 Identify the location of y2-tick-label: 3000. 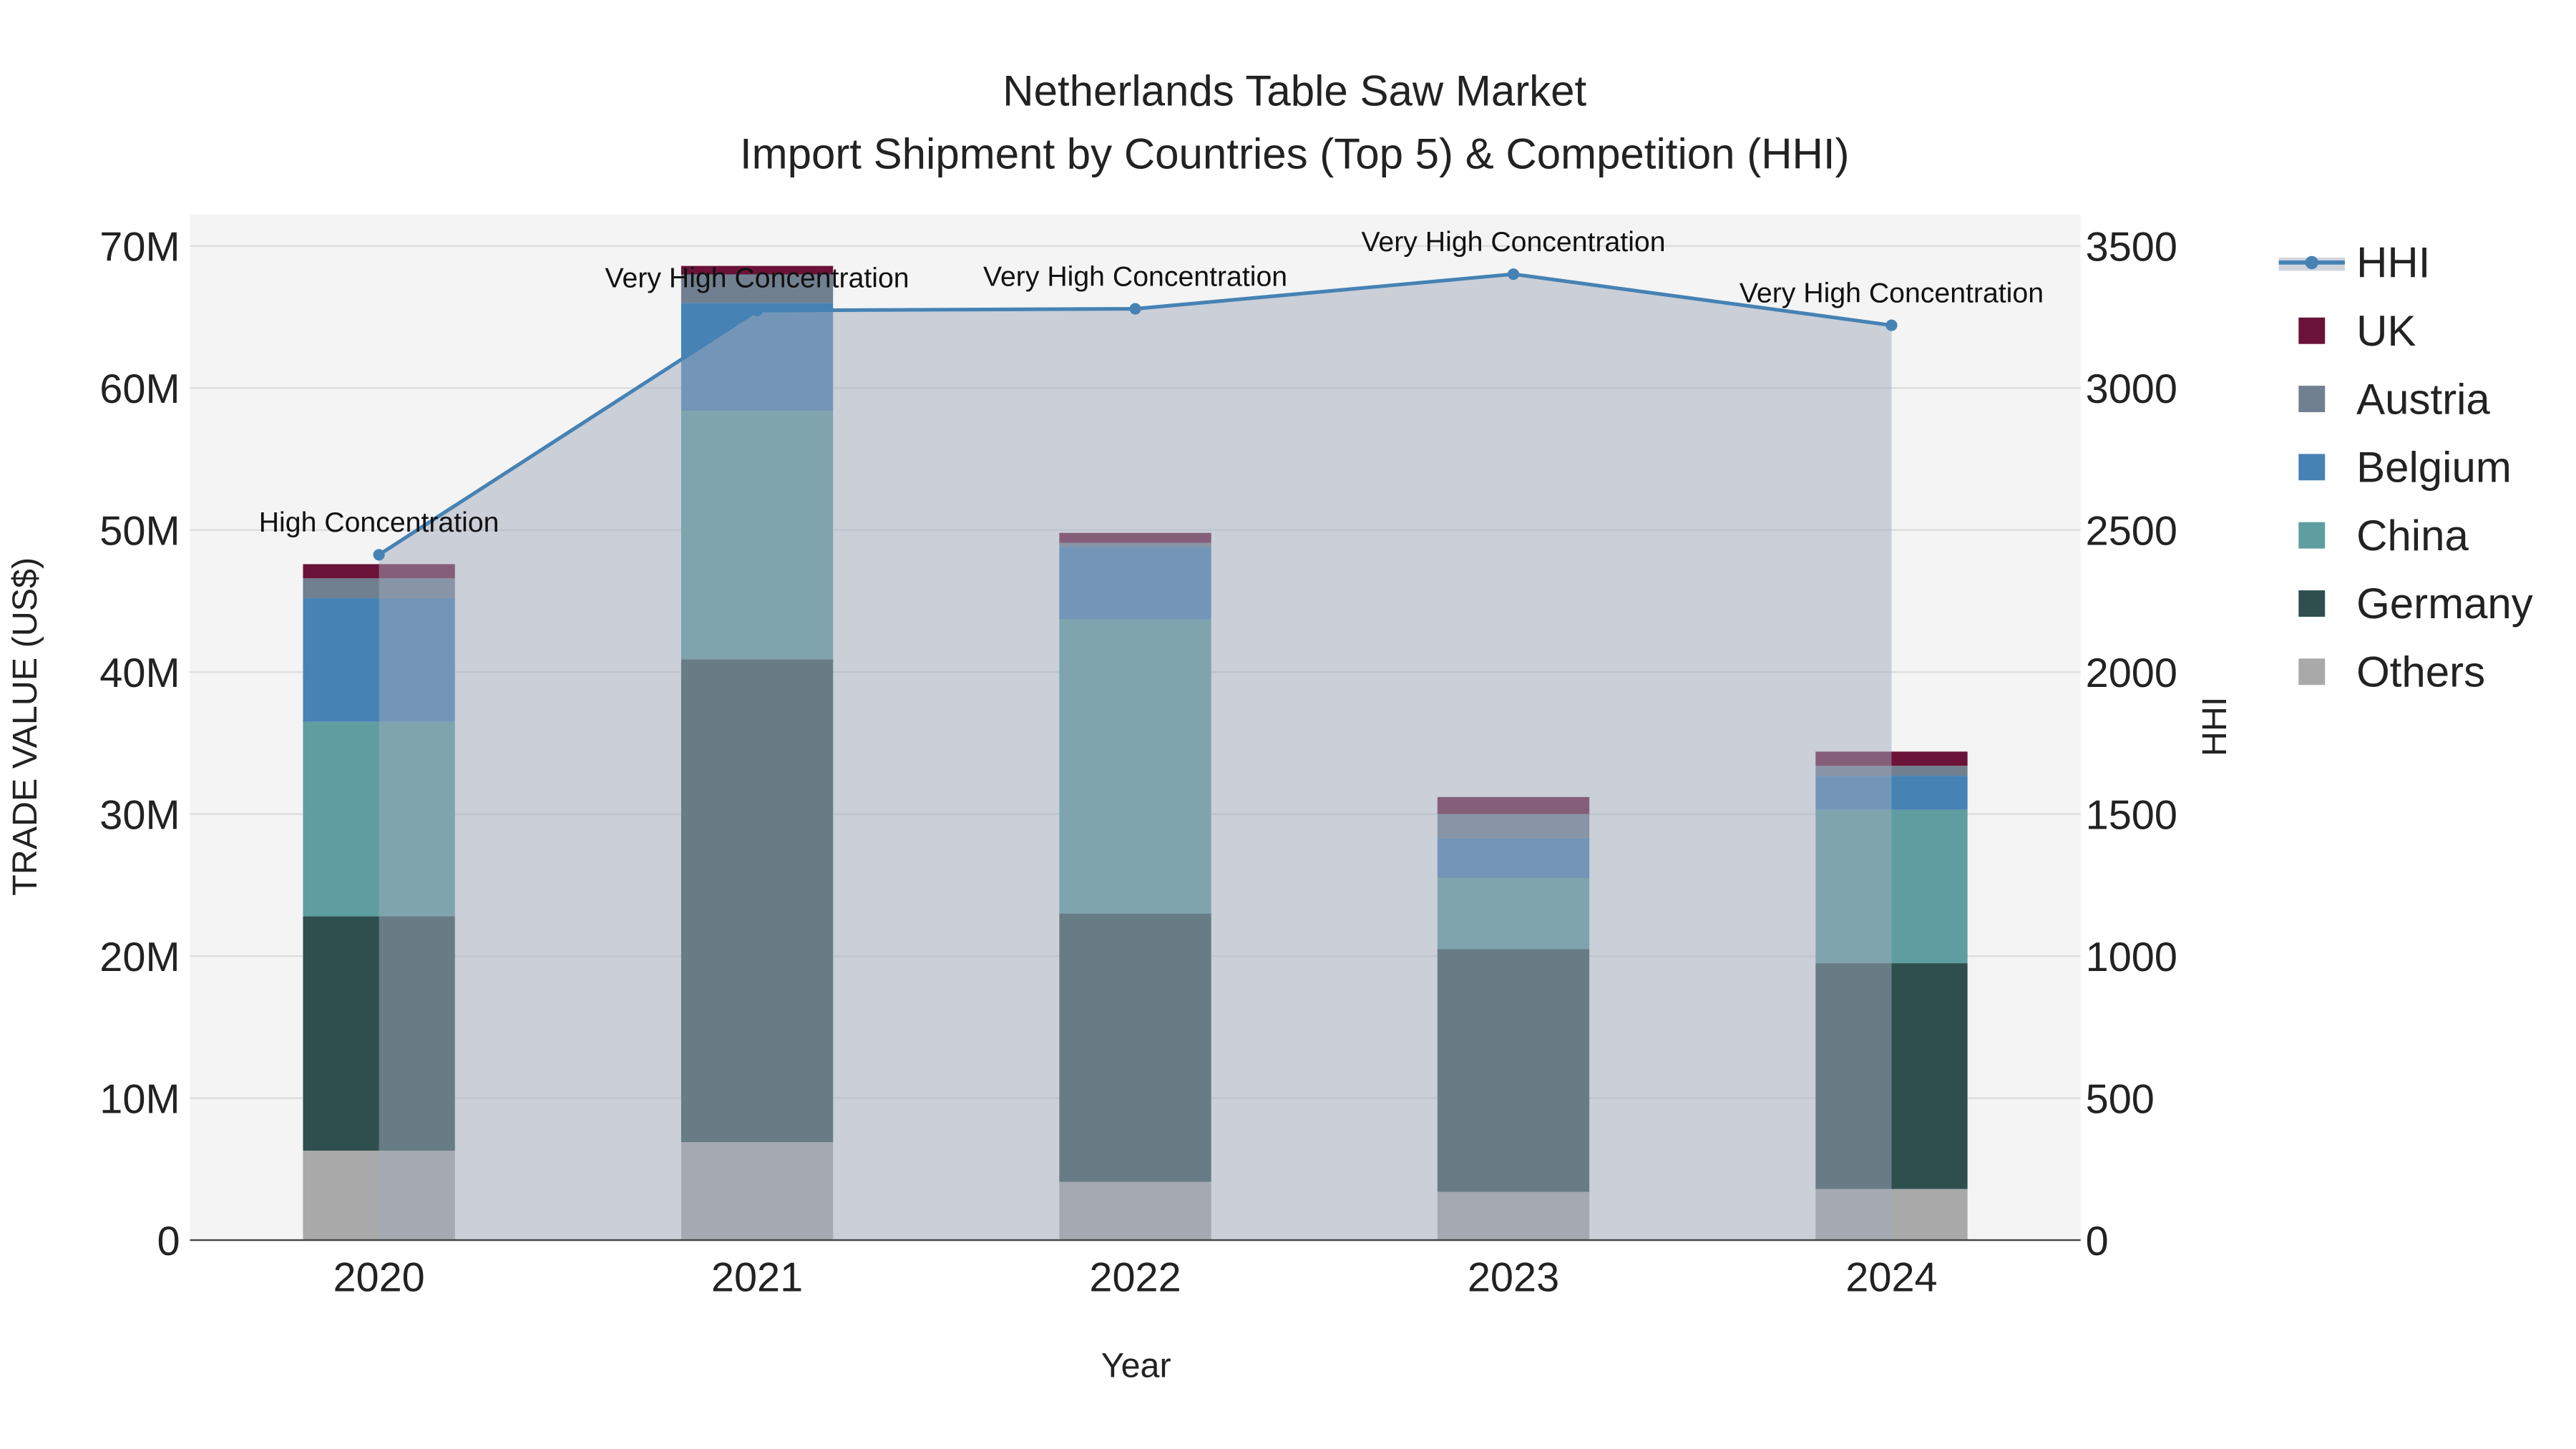
(2131, 389).